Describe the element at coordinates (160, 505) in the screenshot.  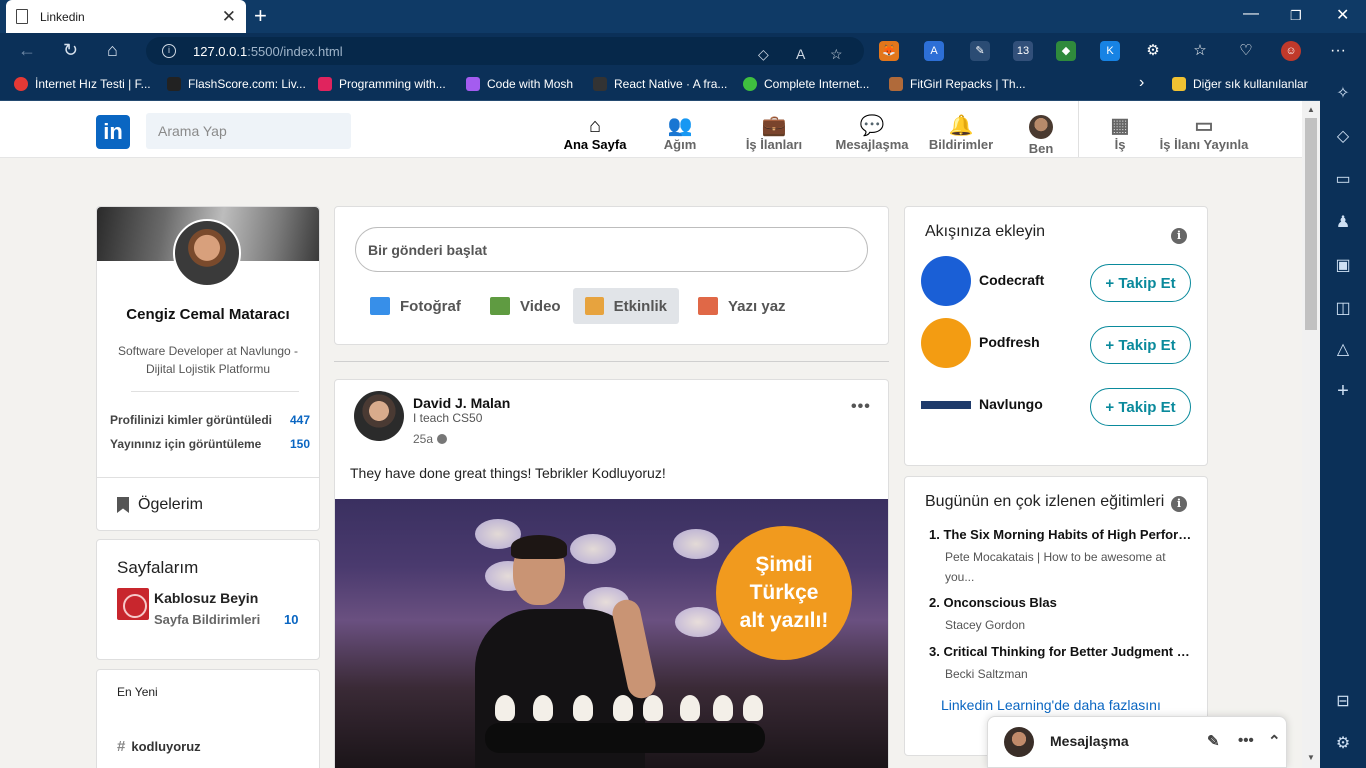
I see `saved-items-link: Ögelerim` at that location.